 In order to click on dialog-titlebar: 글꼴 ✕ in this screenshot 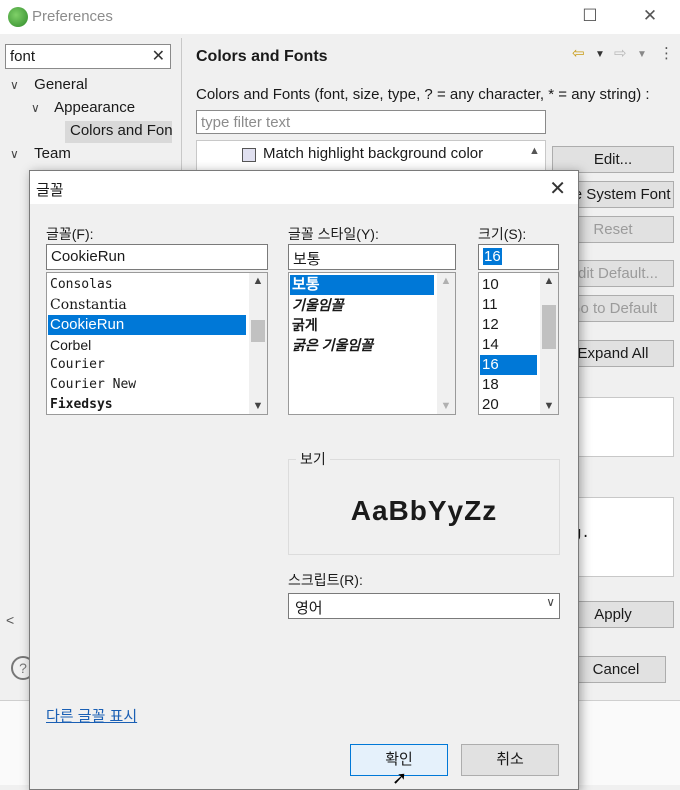, I will do `click(304, 187)`.